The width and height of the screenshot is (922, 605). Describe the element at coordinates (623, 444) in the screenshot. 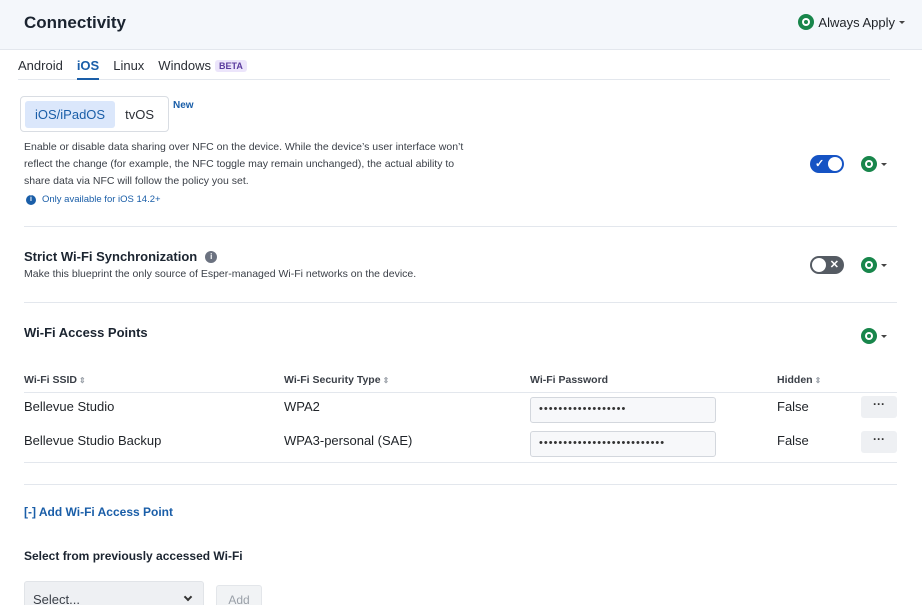

I see `password-field: ••••••••••••••••••••••••••` at that location.